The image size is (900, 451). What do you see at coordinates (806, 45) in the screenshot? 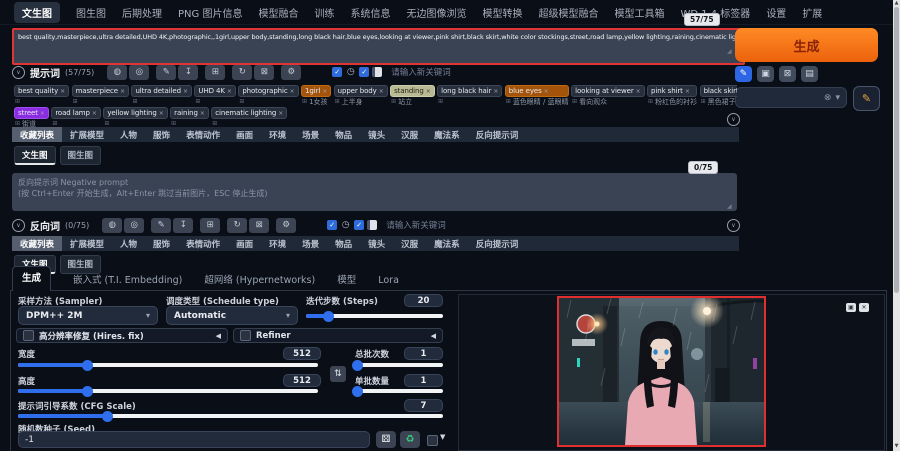
I see `generate-button: 生成` at bounding box center [806, 45].